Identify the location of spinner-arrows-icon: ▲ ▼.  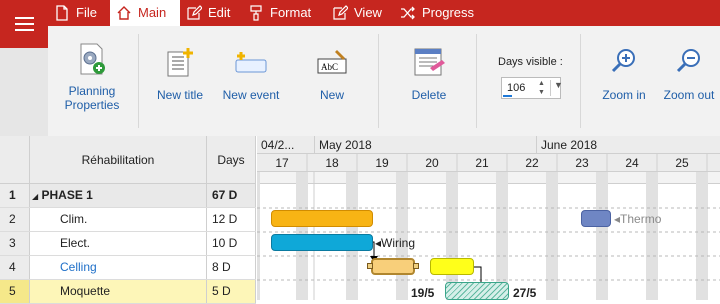
(541, 88).